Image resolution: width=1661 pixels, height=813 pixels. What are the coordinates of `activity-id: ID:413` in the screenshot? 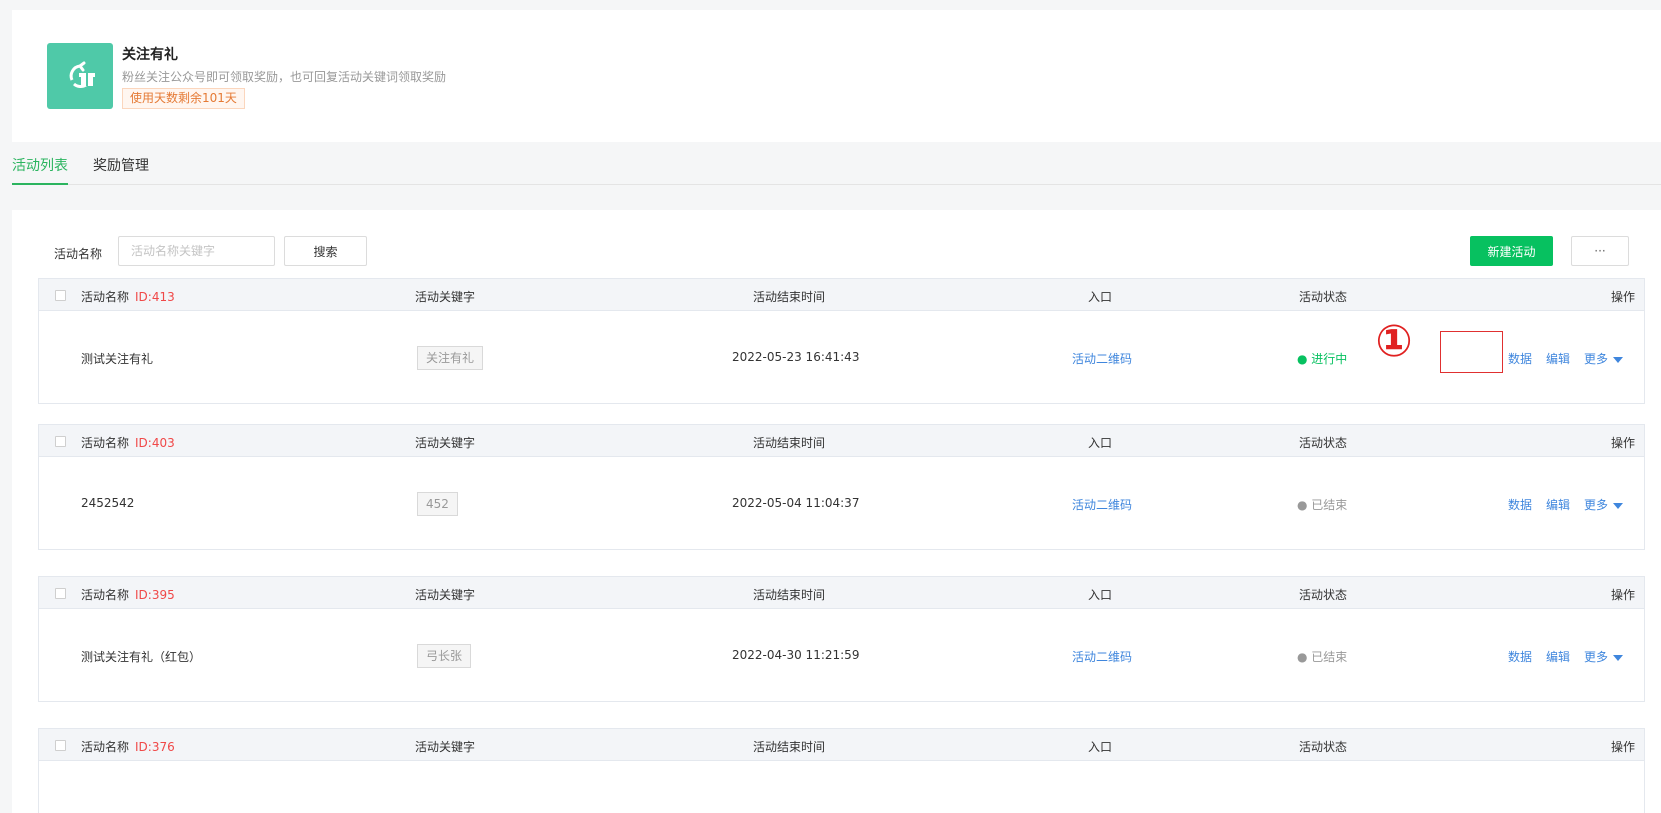 It's located at (155, 297).